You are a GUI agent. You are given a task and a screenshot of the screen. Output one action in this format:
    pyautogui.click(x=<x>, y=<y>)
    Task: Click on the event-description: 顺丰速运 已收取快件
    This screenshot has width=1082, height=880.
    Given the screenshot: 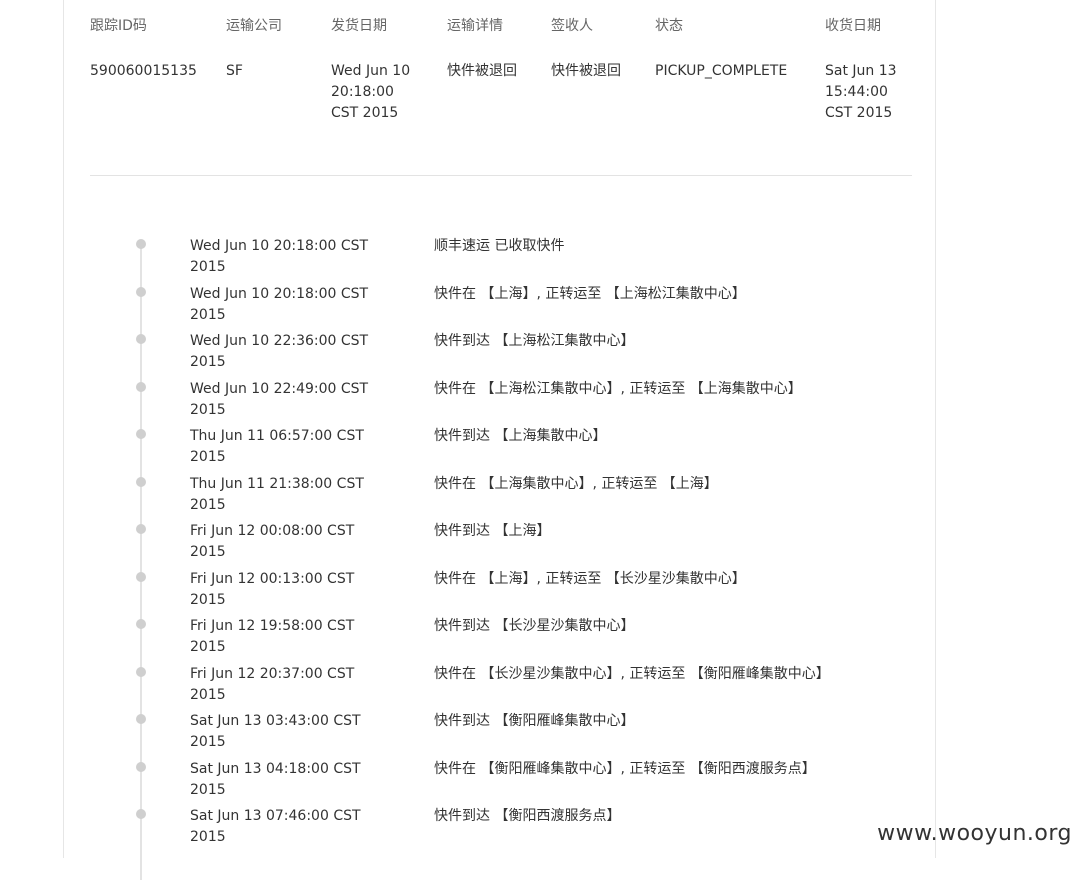 What is the action you would take?
    pyautogui.click(x=499, y=246)
    